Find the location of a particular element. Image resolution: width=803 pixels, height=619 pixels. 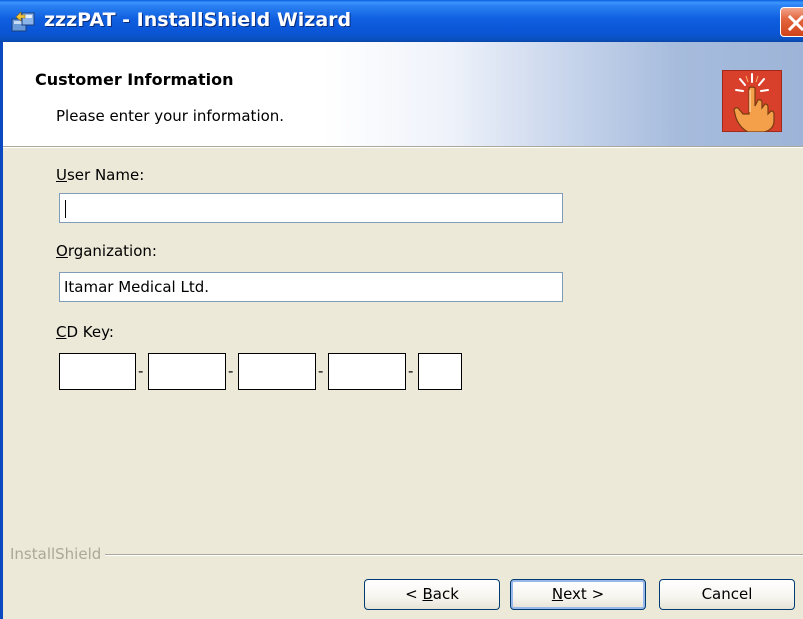

user-name-label: User Name: is located at coordinates (100, 175).